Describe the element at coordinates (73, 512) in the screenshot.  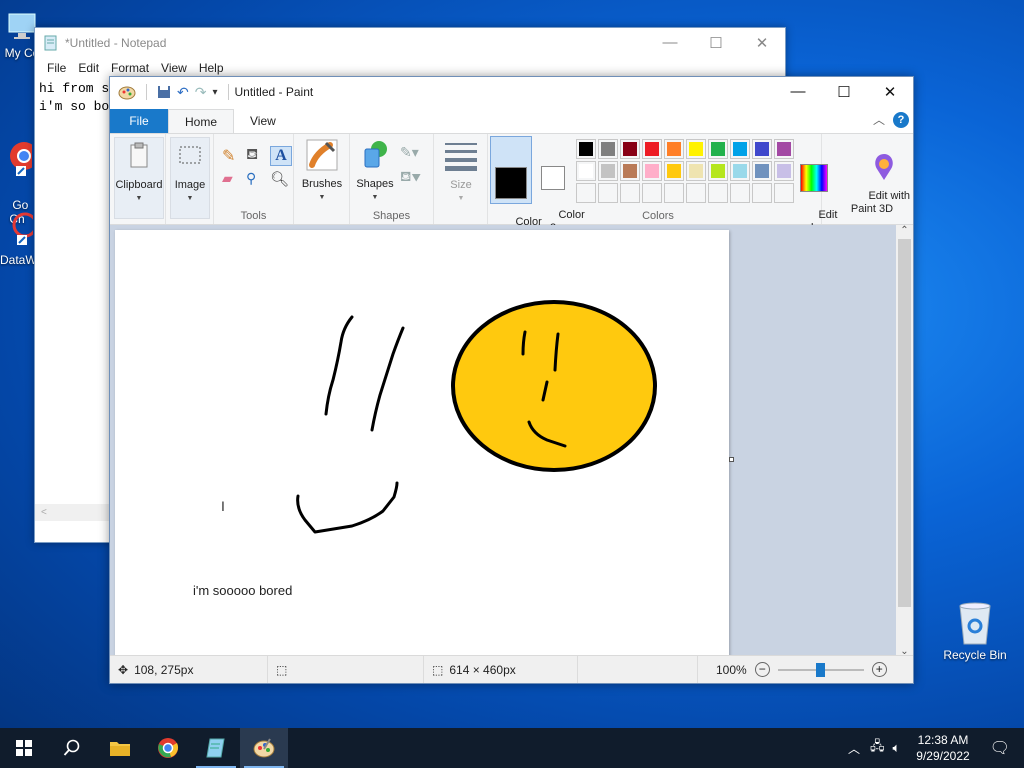
I see `notepad-horizontal-scrollbar: <` at that location.